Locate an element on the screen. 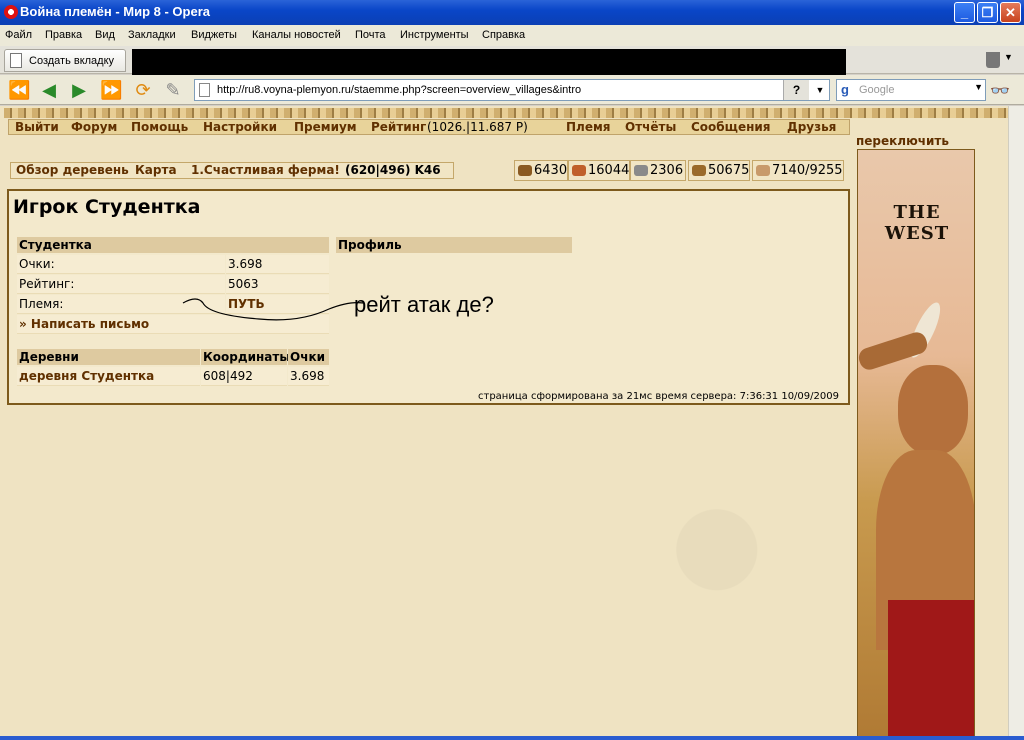 Image resolution: width=1024 pixels, height=740 pixels. rewind-icon: ⏪ is located at coordinates (19, 90).